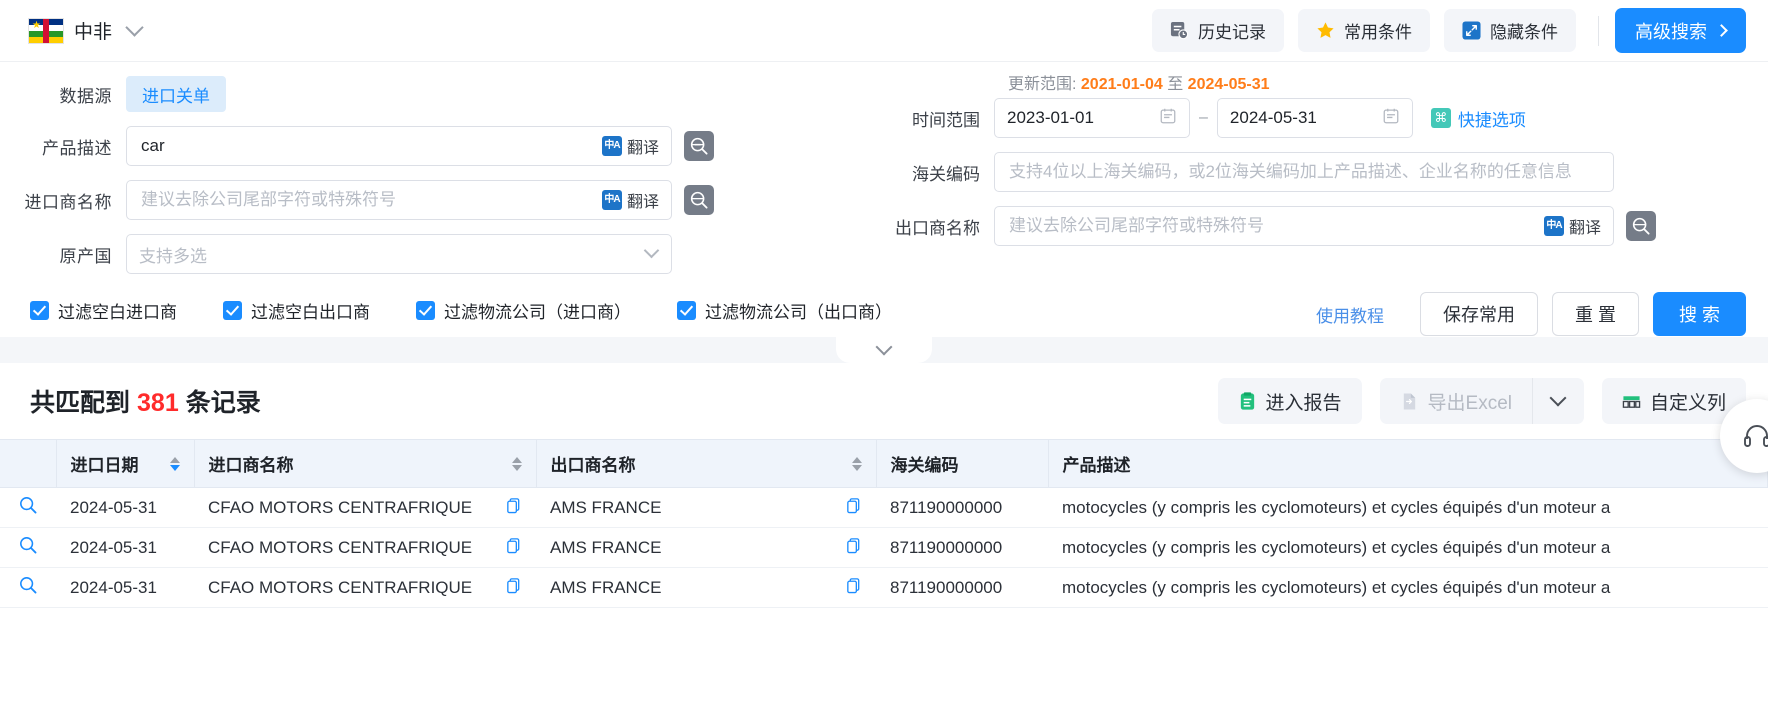 The image size is (1768, 716). I want to click on favorites-button-label: 常用条件, so click(1378, 32).